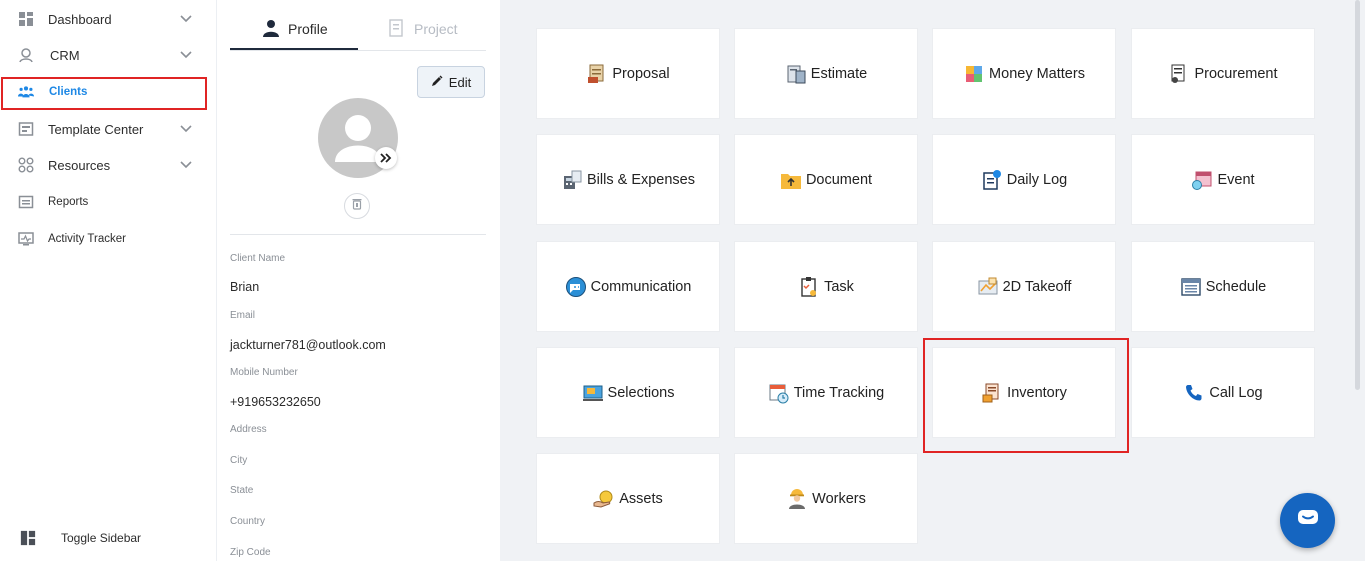 This screenshot has width=1365, height=561. Describe the element at coordinates (26, 129) in the screenshot. I see `template-icon` at that location.